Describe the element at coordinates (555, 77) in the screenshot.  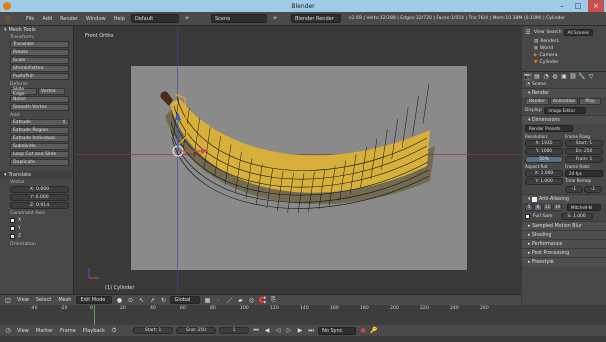
I see `world-tab-icon: ◍` at that location.